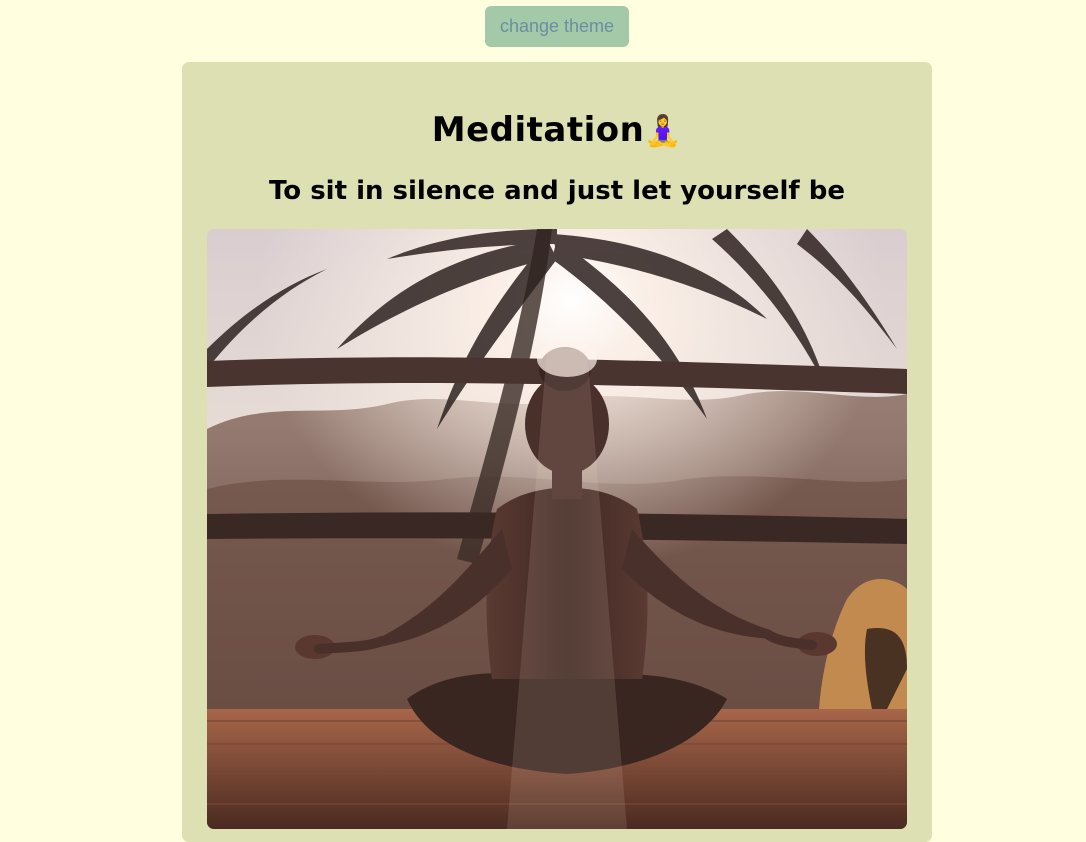 The width and height of the screenshot is (1086, 842). I want to click on change-theme-button: change theme, so click(557, 26).